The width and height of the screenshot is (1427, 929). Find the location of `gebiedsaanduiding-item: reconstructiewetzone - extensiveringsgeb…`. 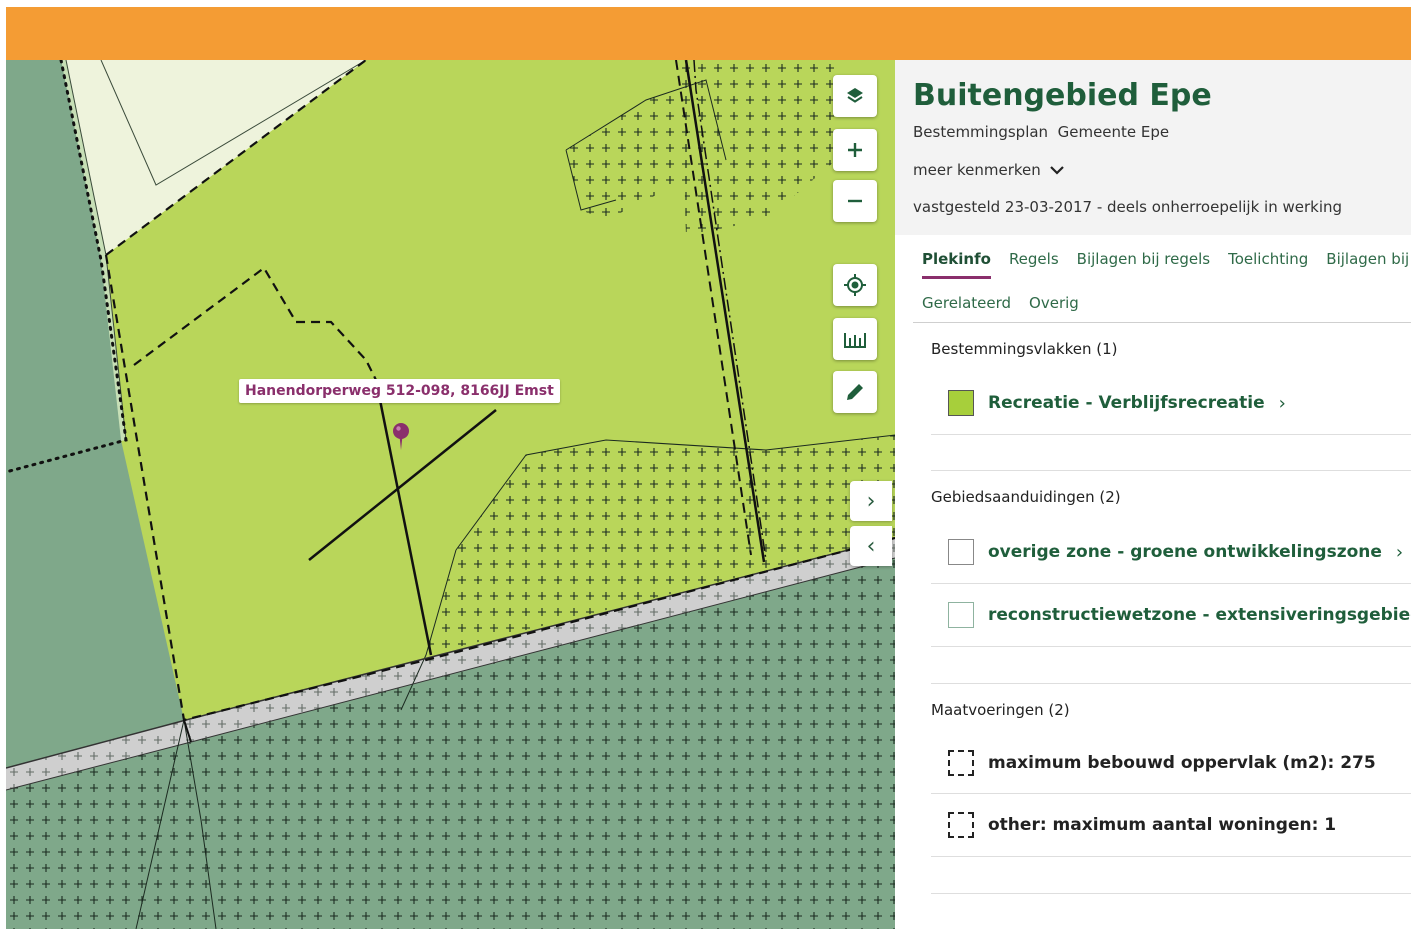

gebiedsaanduiding-item: reconstructiewetzone - extensiveringsgeb… is located at coordinates (1179, 615).